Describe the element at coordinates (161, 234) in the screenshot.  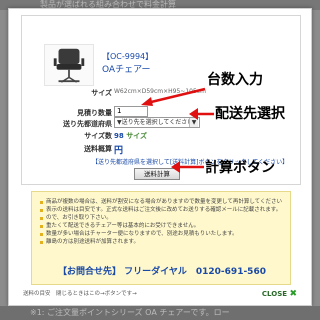
I see `info-line: 数量が多い場合はチャーター便になりますので、別途お見積もりいたします。` at that location.